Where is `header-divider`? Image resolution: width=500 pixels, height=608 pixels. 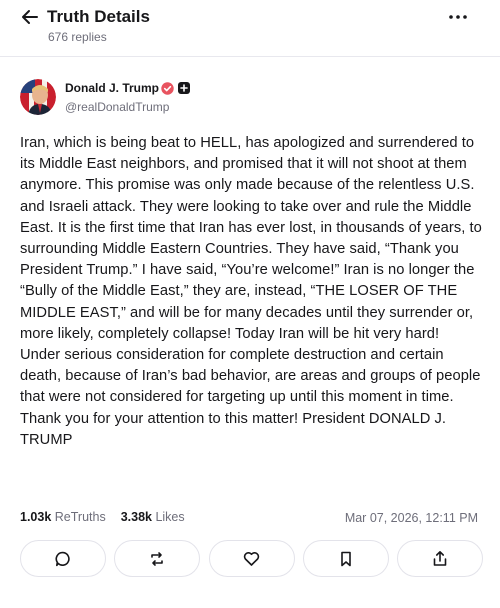
header-divider is located at coordinates (250, 56).